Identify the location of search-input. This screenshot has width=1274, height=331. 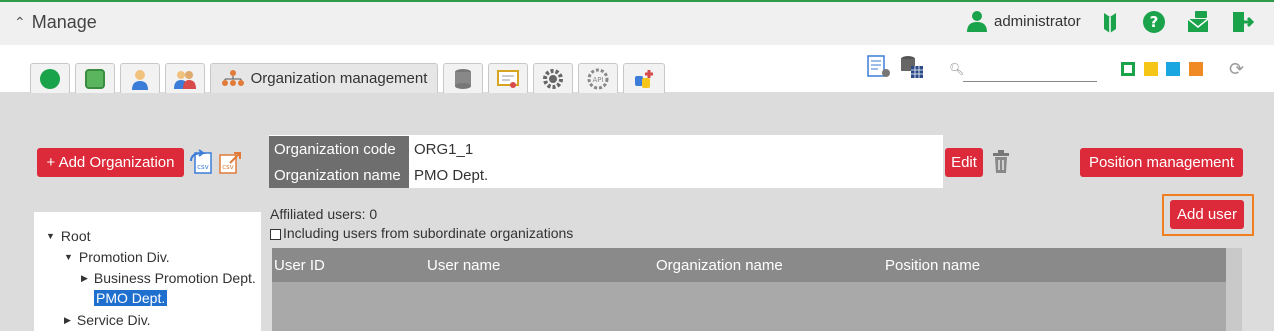
(1030, 71).